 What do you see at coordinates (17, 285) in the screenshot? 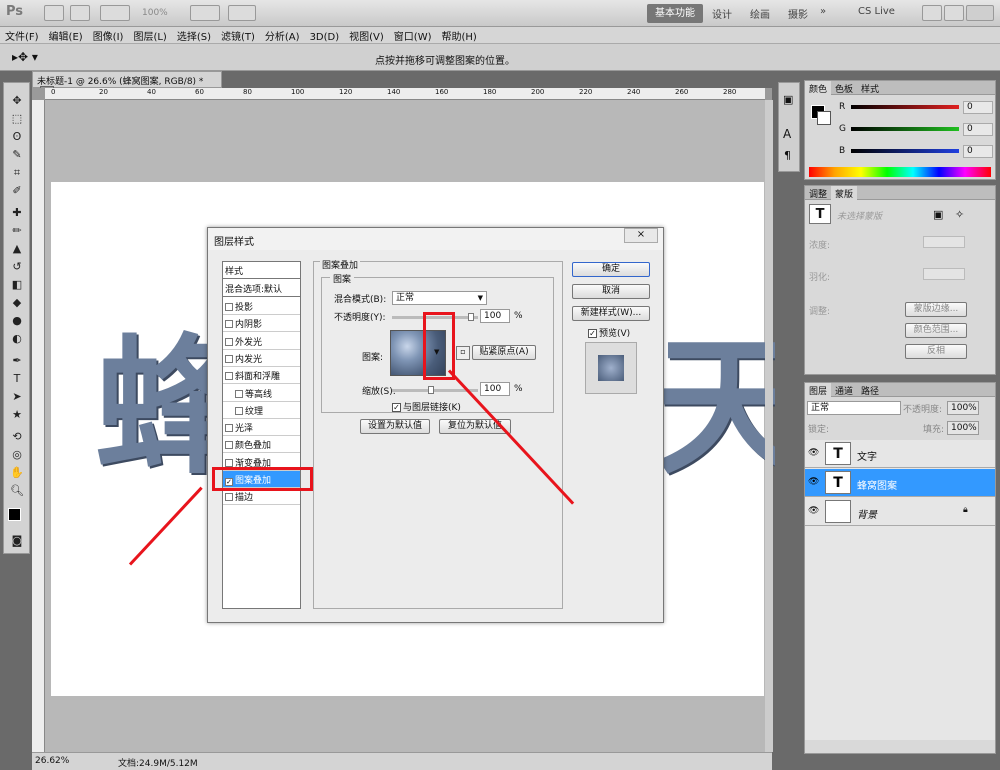
I see `eraser-tool-icon: ◧` at bounding box center [17, 285].